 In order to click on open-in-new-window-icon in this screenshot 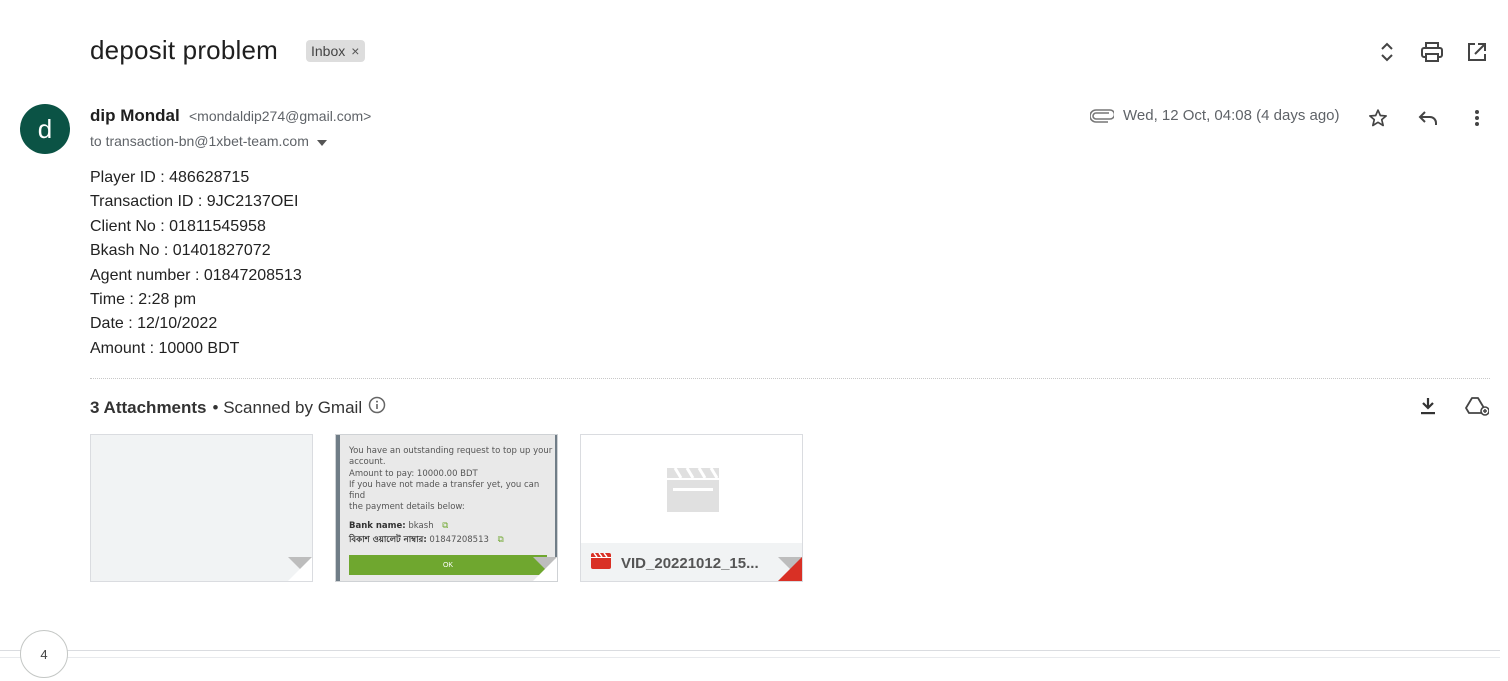, I will do `click(1477, 52)`.